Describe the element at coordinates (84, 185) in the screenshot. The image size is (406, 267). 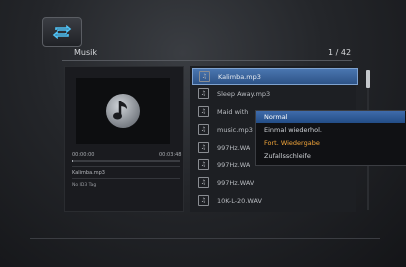
I see `tag-info: No ID3 Tag` at that location.